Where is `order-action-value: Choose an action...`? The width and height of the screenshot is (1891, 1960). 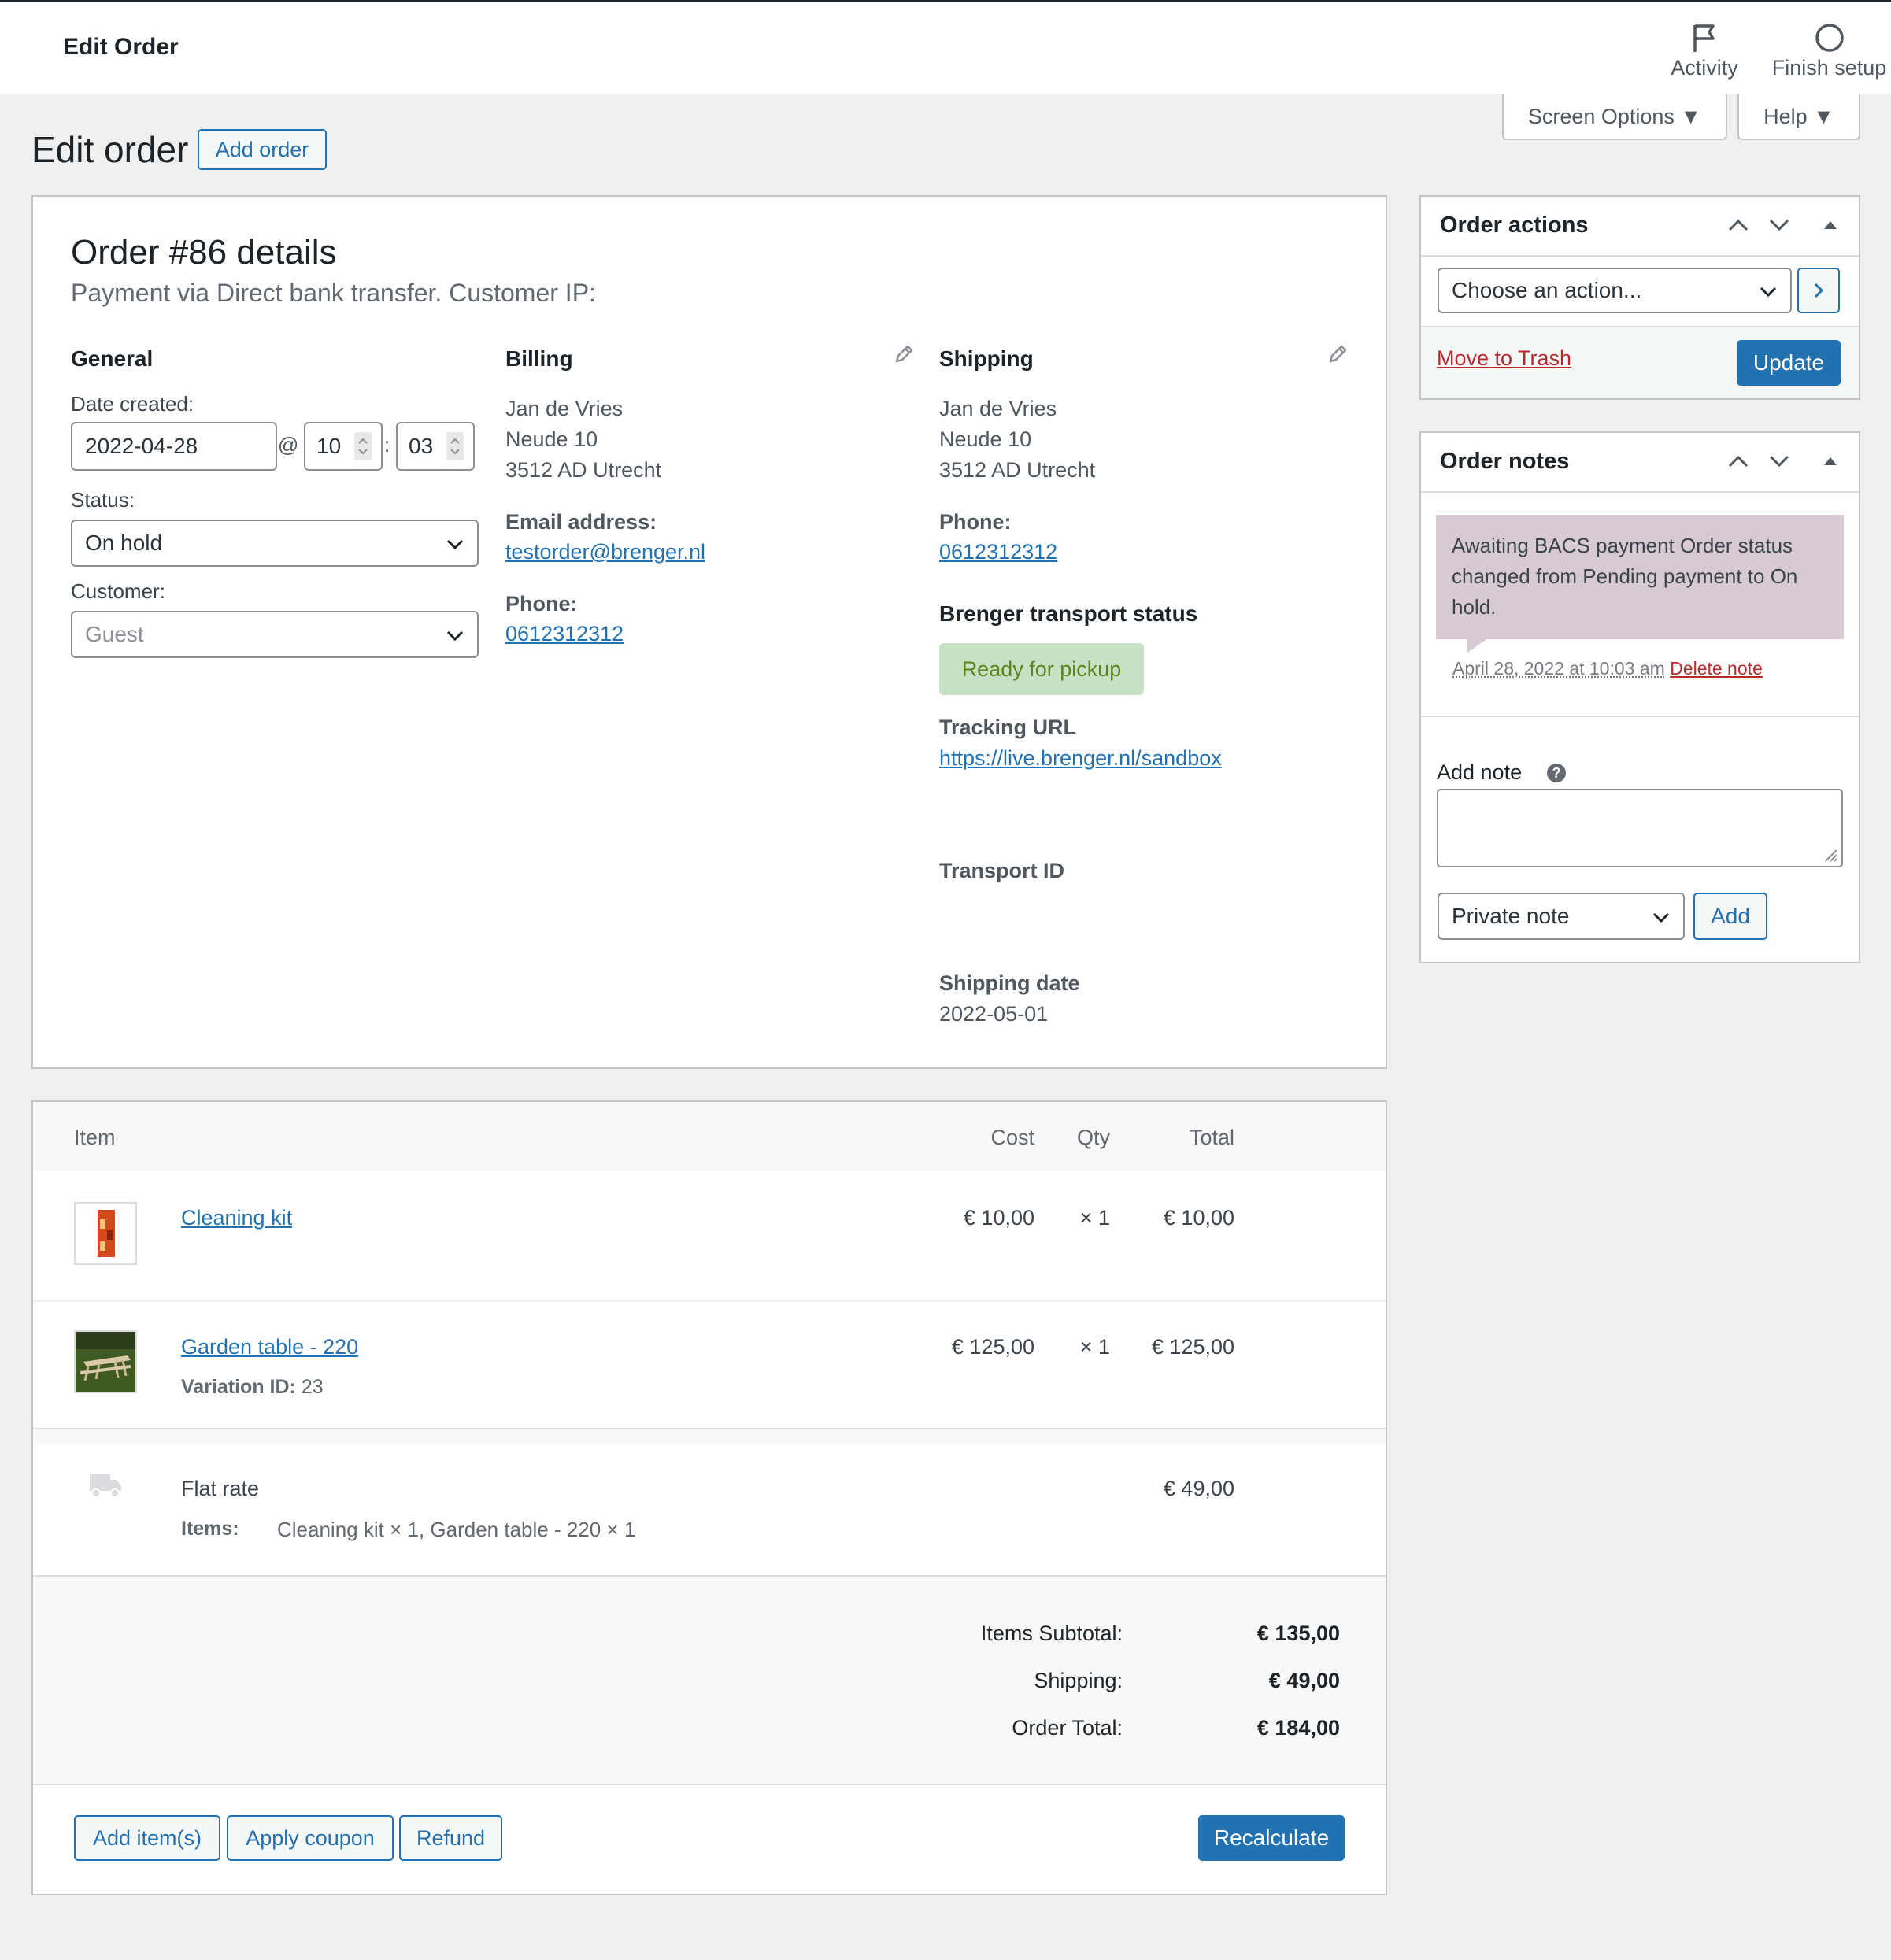
order-action-value: Choose an action... is located at coordinates (1547, 290).